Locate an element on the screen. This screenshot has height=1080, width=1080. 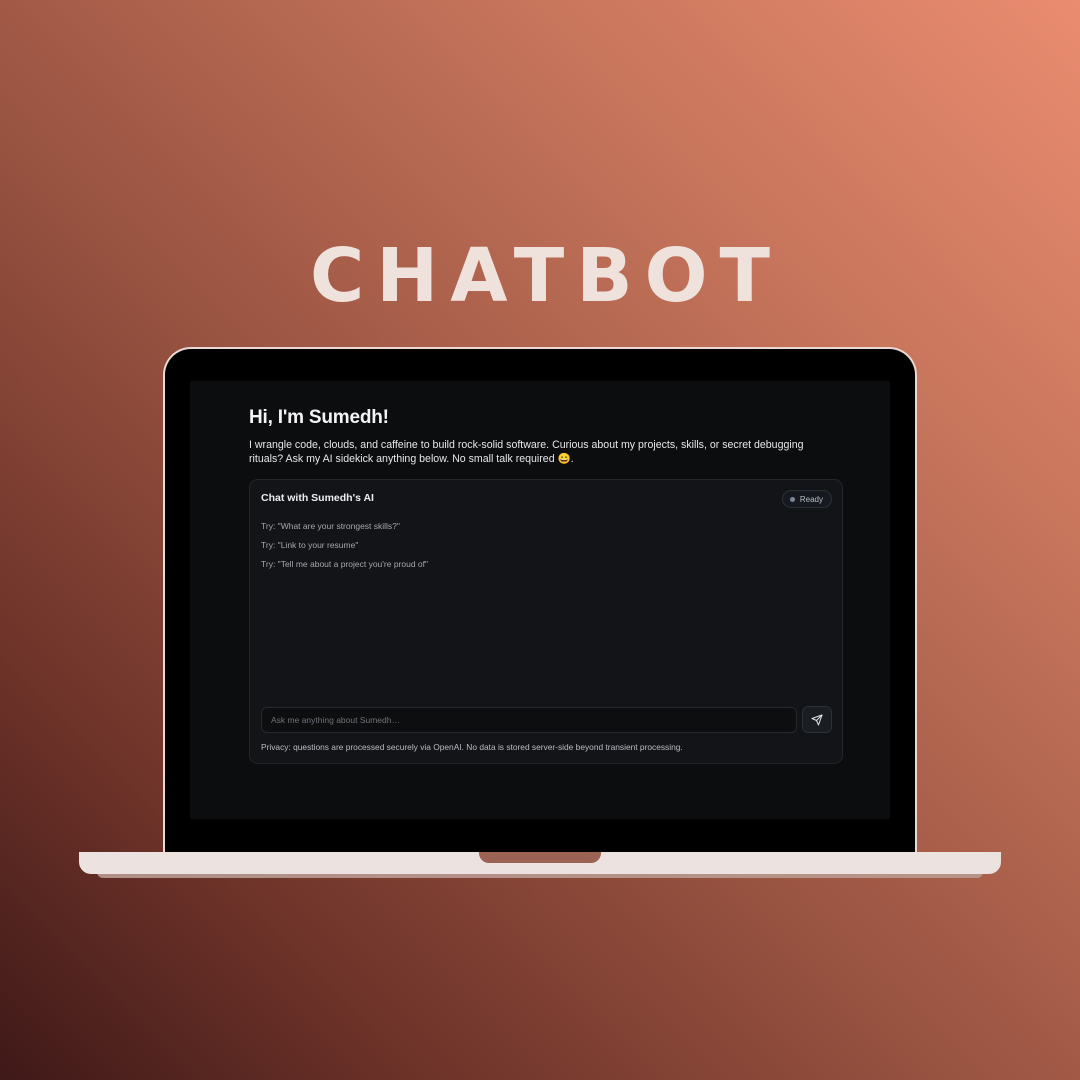
status-label: Ready is located at coordinates (811, 499).